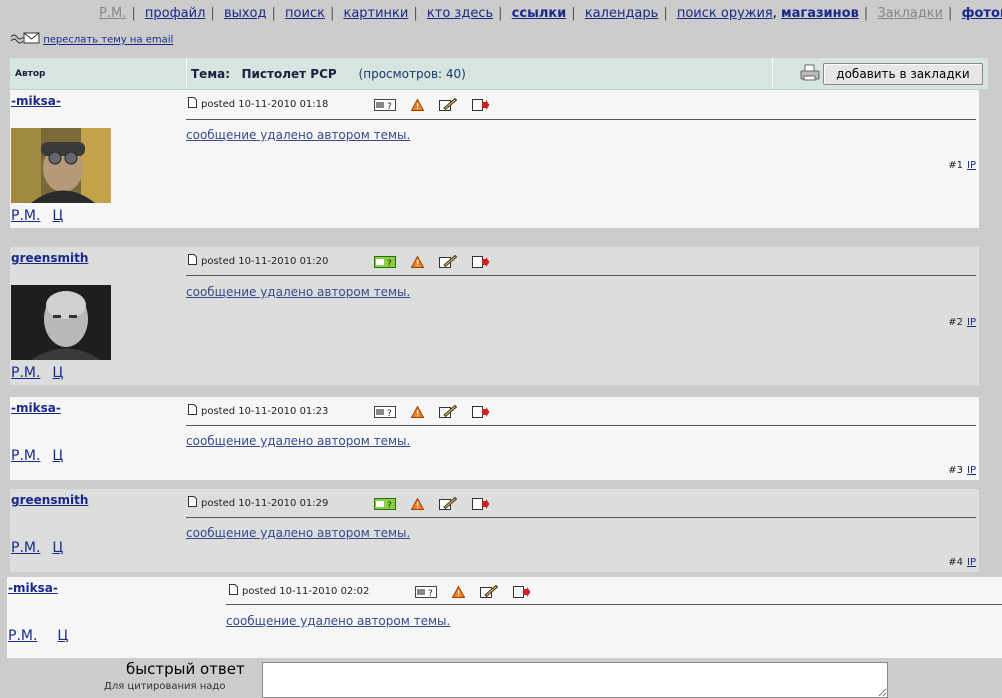 Image resolution: width=1002 pixels, height=698 pixels. What do you see at coordinates (575, 680) in the screenshot?
I see `quick-reply-textarea` at bounding box center [575, 680].